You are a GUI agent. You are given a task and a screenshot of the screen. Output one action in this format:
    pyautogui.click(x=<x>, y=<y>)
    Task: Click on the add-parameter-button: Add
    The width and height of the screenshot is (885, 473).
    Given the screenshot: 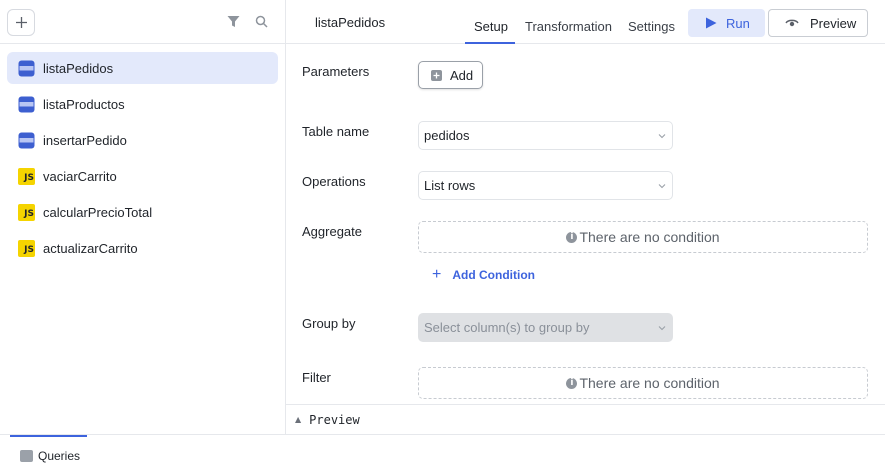 What is the action you would take?
    pyautogui.click(x=450, y=75)
    